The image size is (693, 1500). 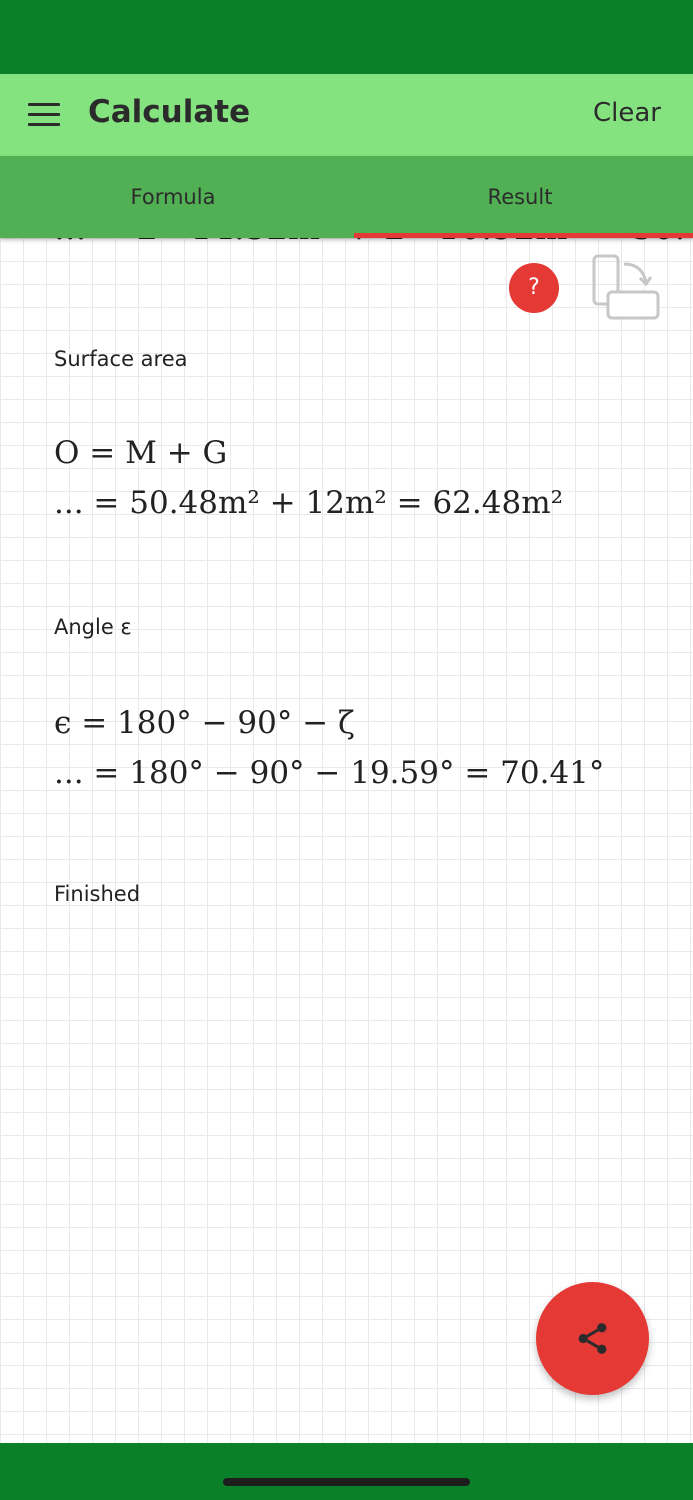 I want to click on tab-selected-indicator, so click(x=523, y=235).